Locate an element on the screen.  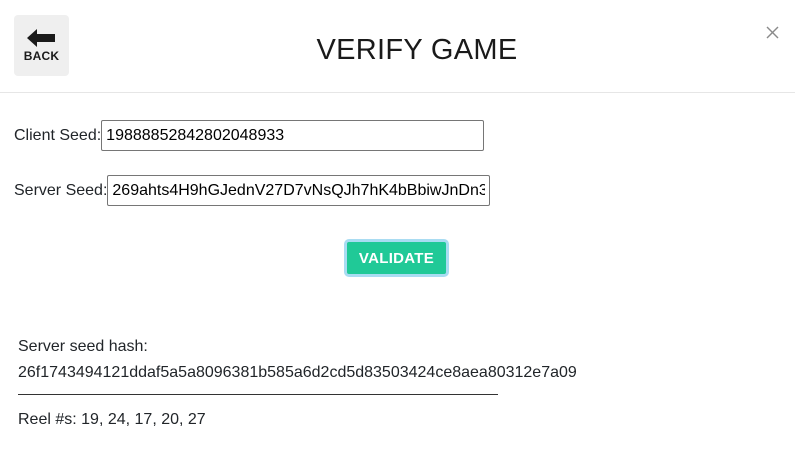
close-button is located at coordinates (772, 32).